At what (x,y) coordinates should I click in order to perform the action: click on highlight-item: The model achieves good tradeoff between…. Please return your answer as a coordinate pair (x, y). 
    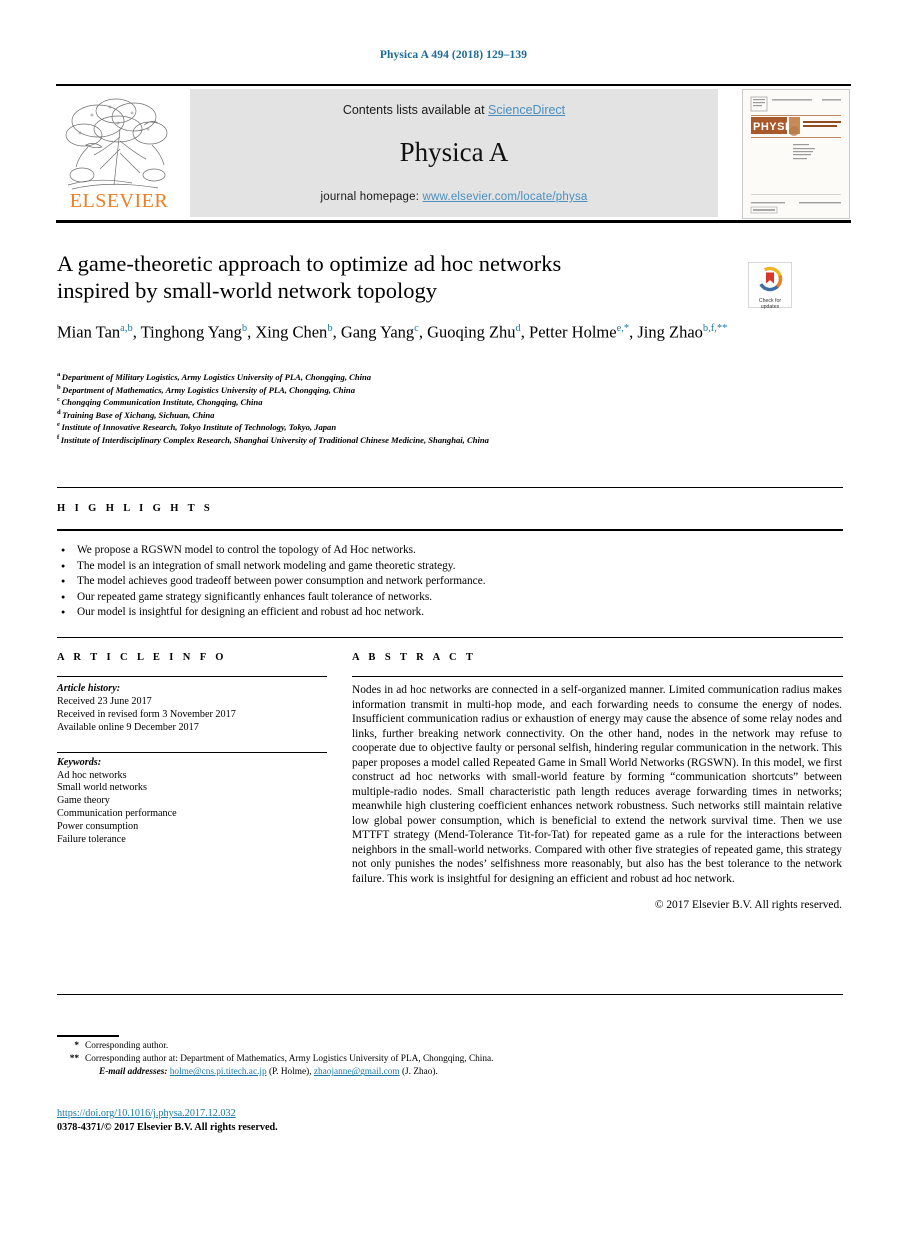
    Looking at the image, I should click on (410, 582).